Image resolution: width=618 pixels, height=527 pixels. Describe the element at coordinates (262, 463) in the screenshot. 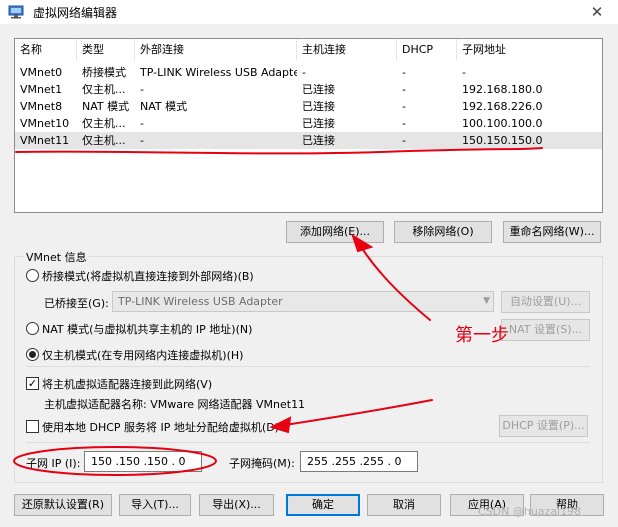

I see `subnet-mask-label: 子网掩码(M):` at that location.